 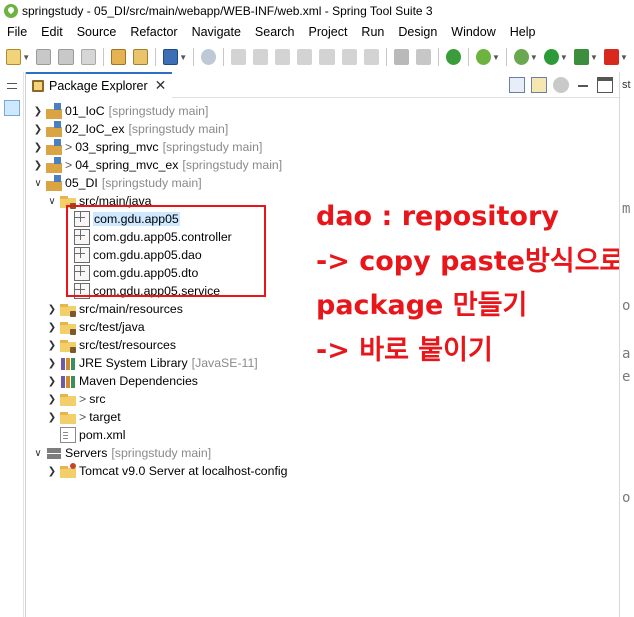 I want to click on debug-icon, so click(x=521, y=57).